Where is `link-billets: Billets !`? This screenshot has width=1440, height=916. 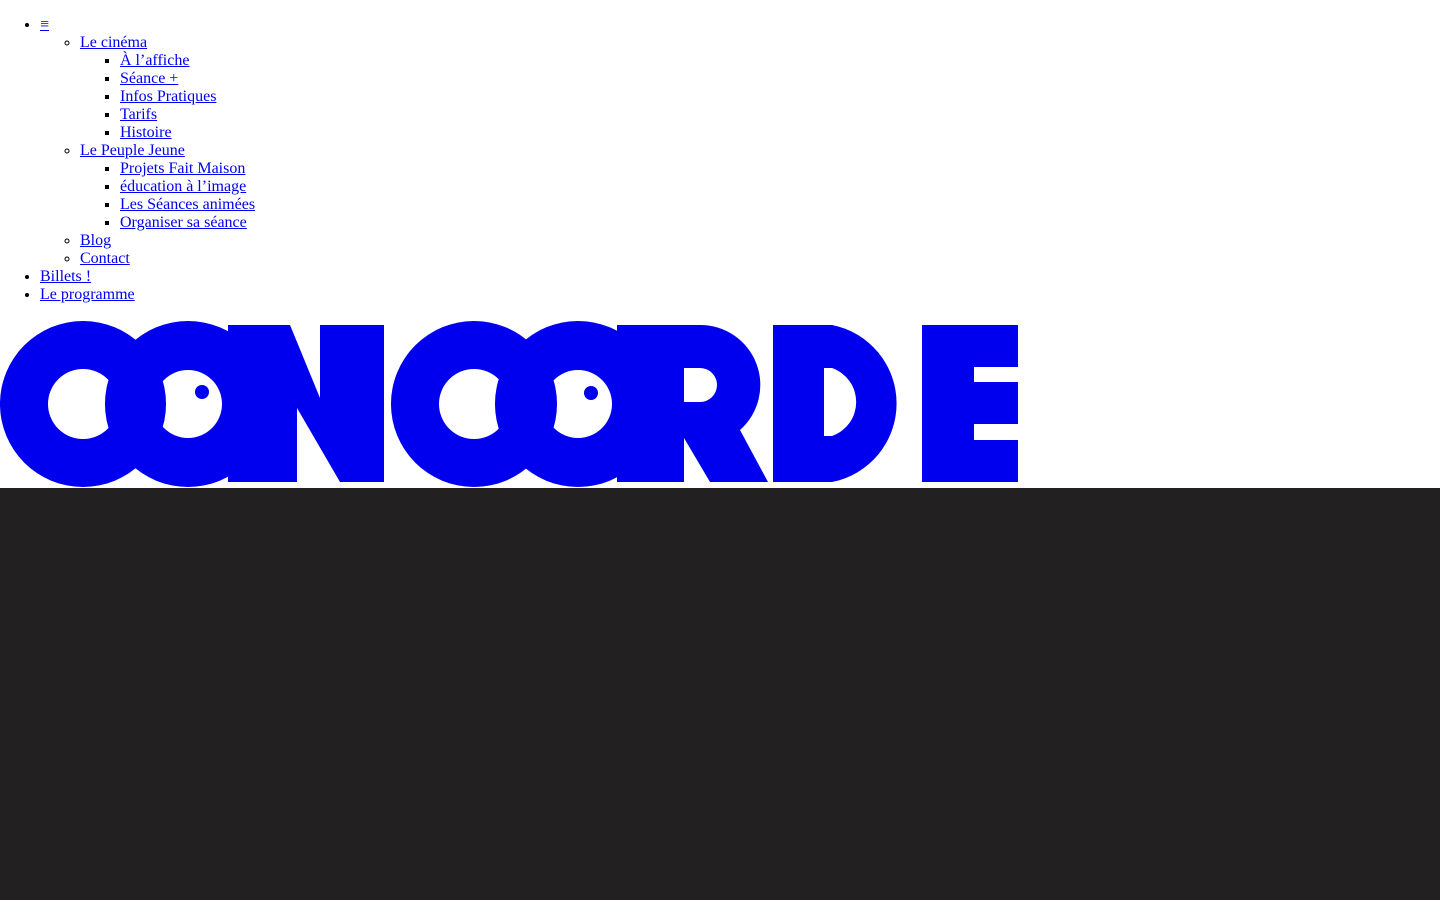
link-billets: Billets ! is located at coordinates (65, 276).